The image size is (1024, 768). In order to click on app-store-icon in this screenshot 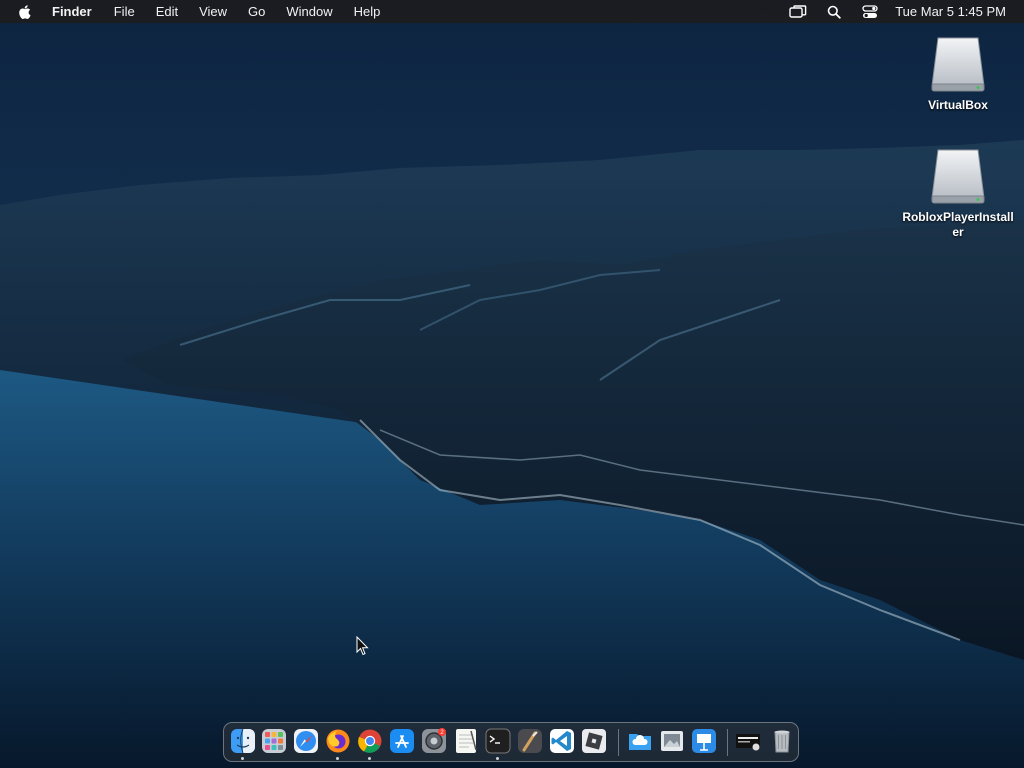, I will do `click(402, 741)`.